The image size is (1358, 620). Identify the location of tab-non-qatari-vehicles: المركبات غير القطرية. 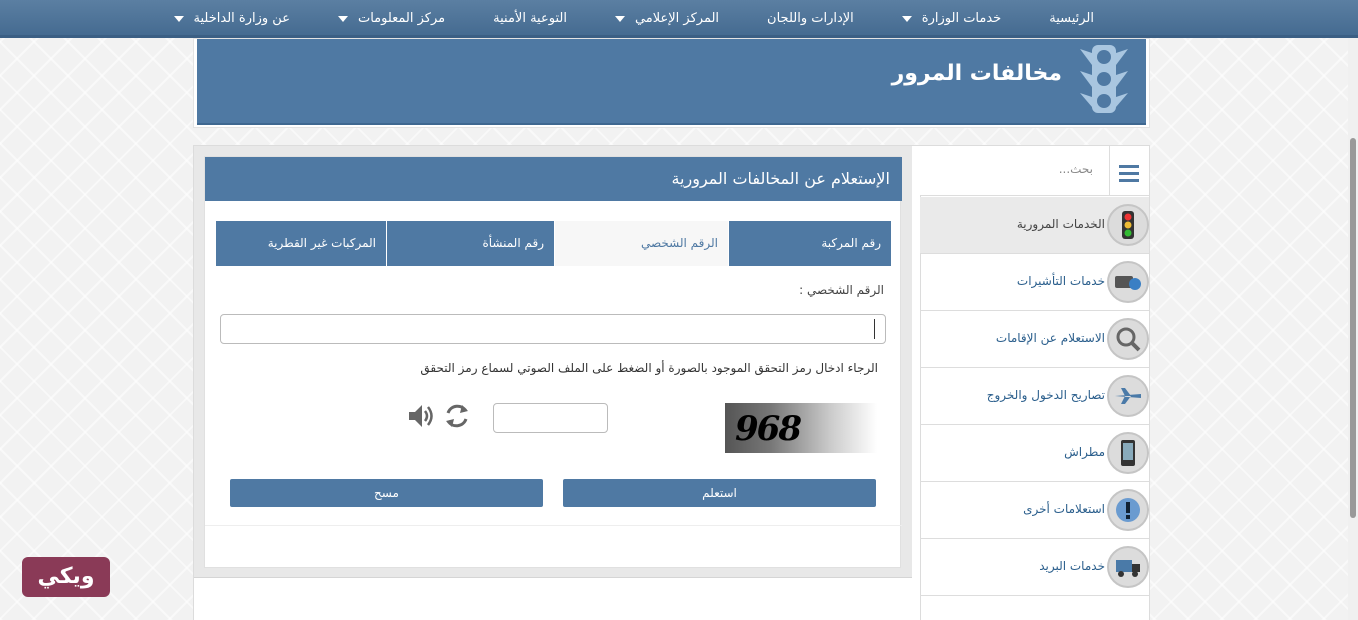
(301, 243).